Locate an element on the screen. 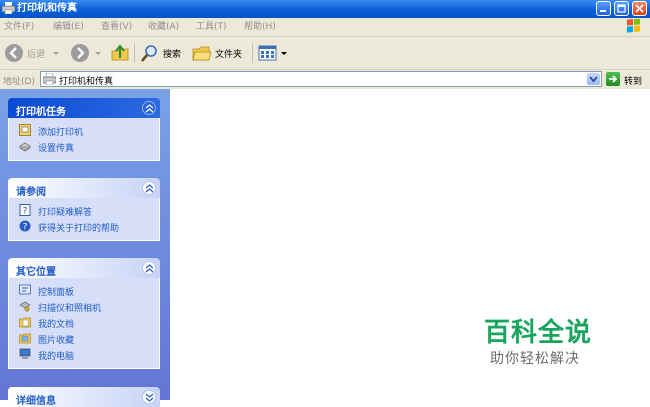  fax-icon is located at coordinates (25, 147).